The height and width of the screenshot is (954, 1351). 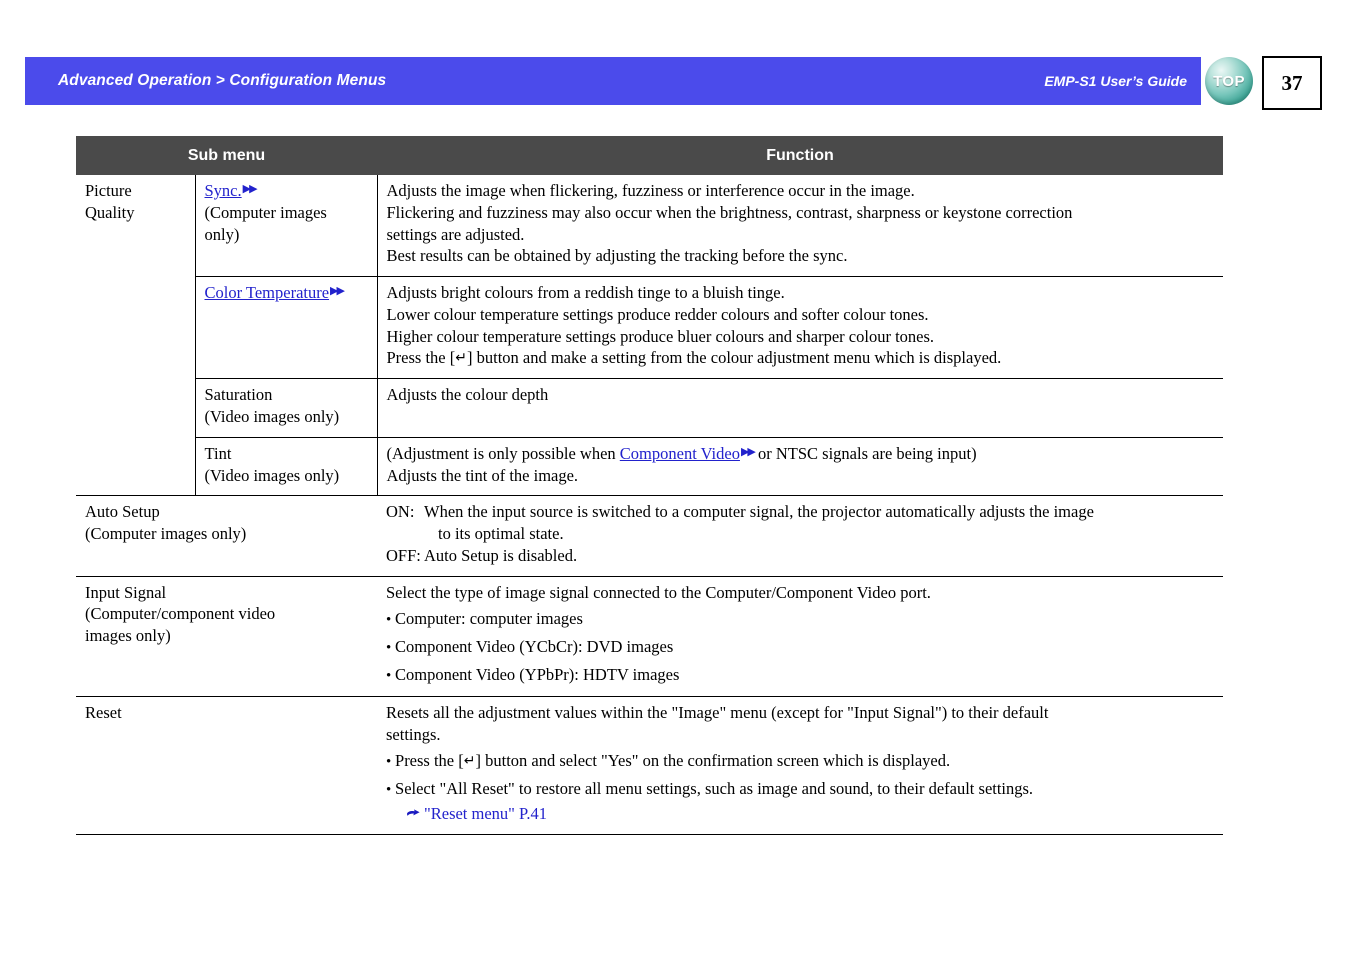 I want to click on sub-menu-tint: Tint (Video images only), so click(x=286, y=467).